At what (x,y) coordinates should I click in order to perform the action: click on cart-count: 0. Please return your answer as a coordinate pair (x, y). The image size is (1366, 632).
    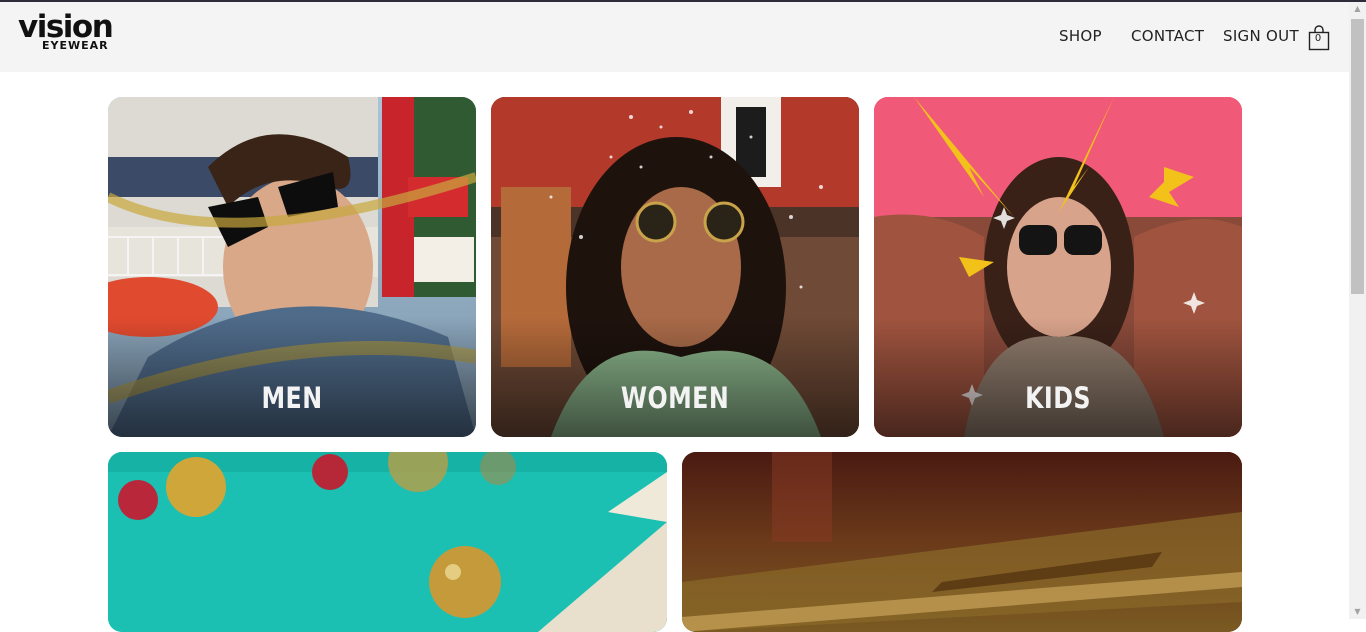
    Looking at the image, I should click on (1318, 38).